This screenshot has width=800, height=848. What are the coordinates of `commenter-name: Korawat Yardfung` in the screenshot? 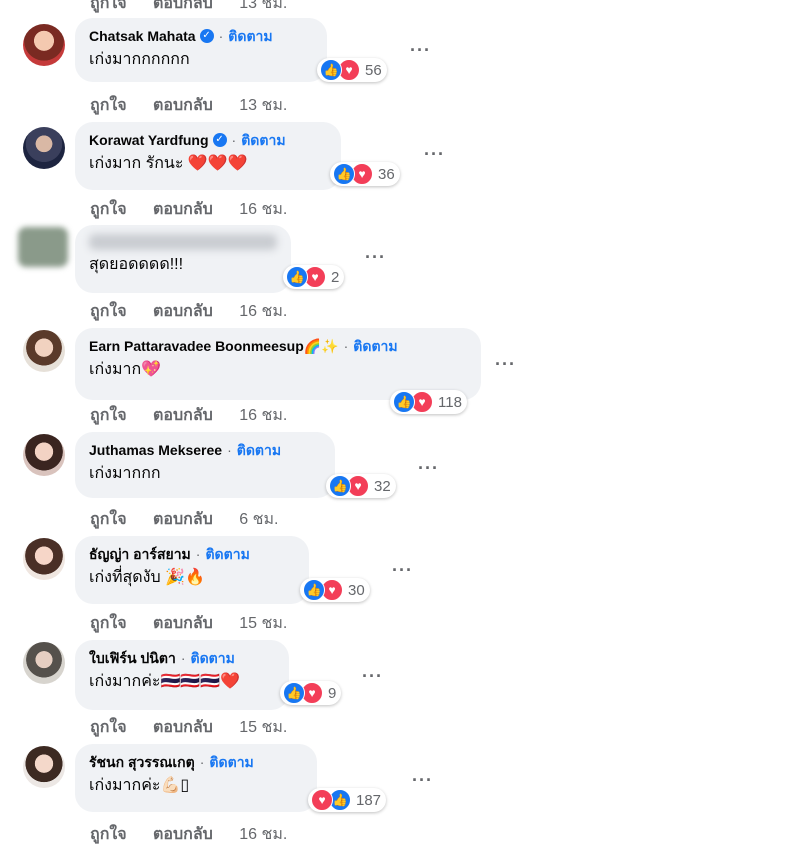 It's located at (149, 140).